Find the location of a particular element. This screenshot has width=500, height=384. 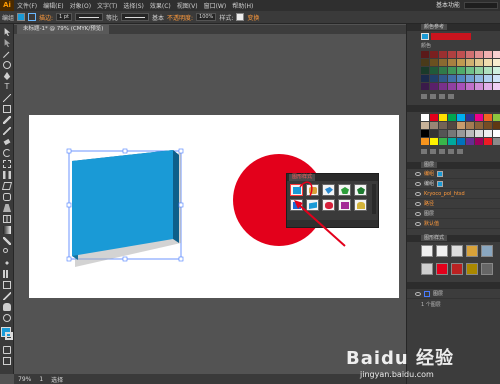

menu-view: 视图(V) is located at coordinates (187, 5).